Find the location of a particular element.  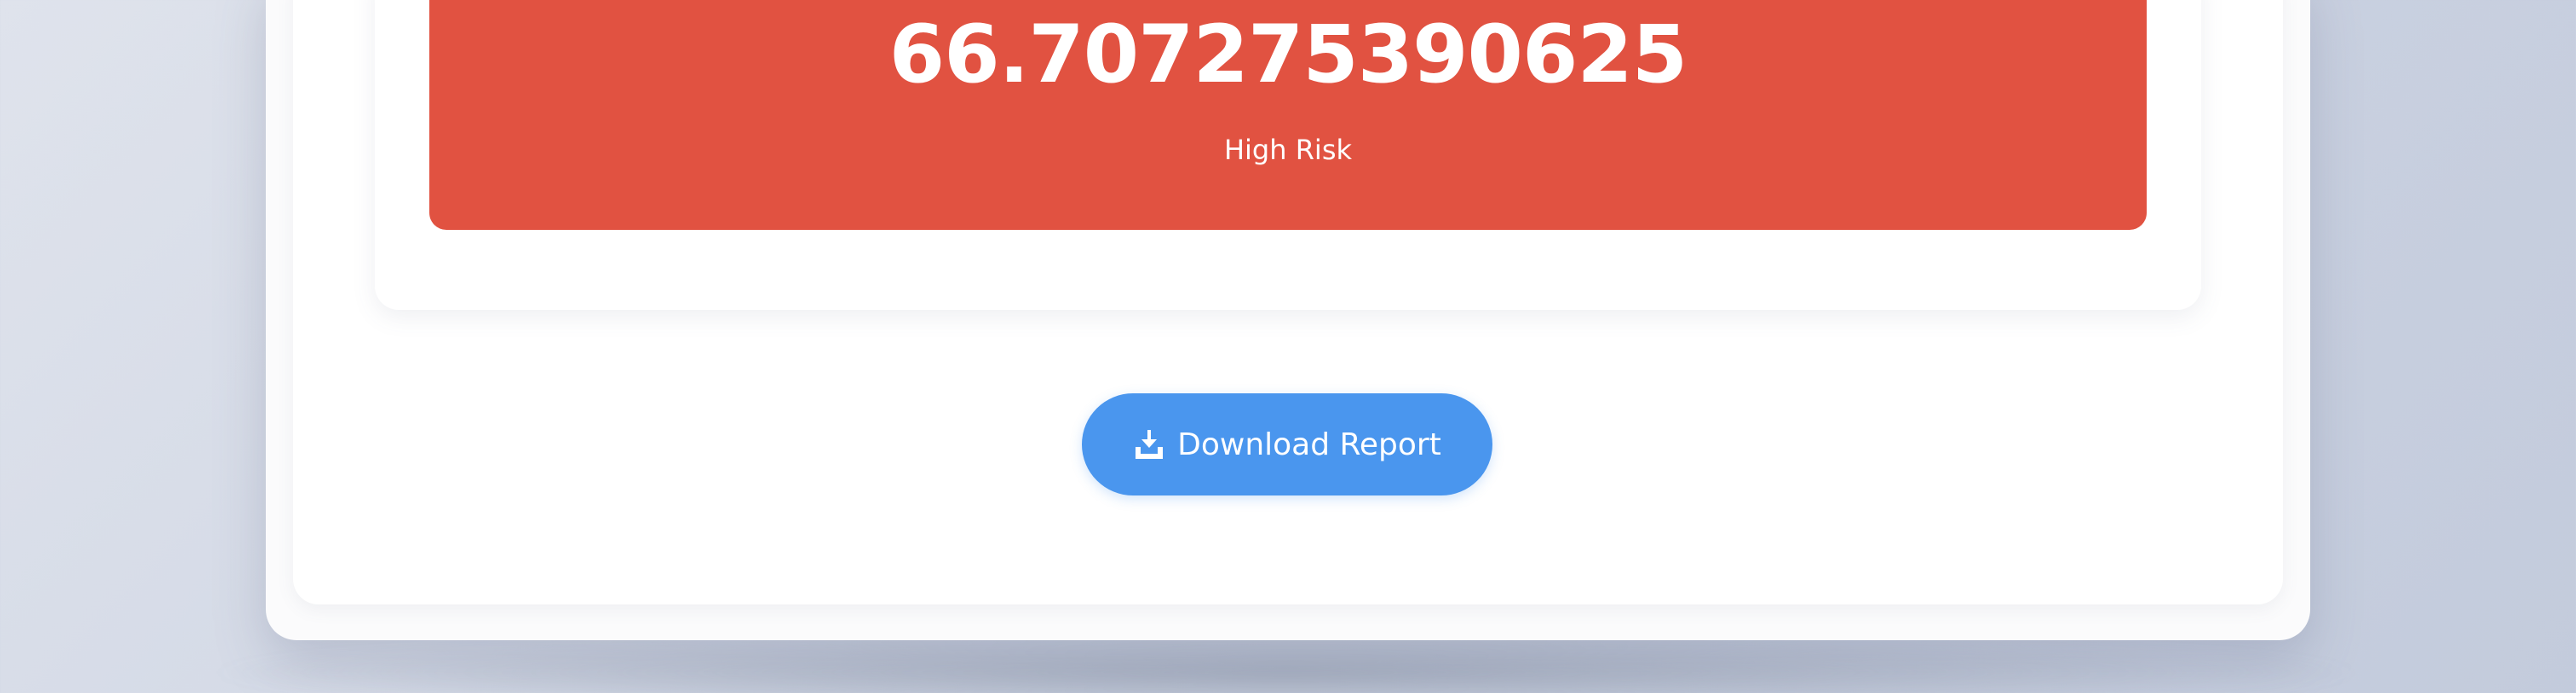

download-report-button: Download Report is located at coordinates (1287, 444).